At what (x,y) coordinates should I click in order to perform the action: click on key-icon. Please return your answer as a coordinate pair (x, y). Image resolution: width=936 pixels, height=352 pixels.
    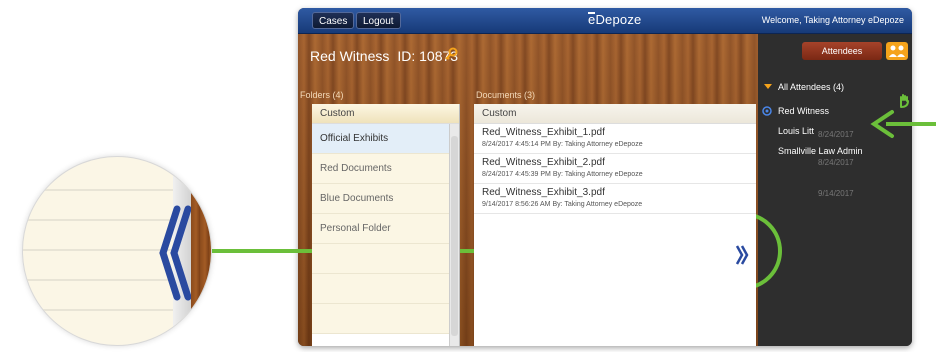
    Looking at the image, I should click on (451, 54).